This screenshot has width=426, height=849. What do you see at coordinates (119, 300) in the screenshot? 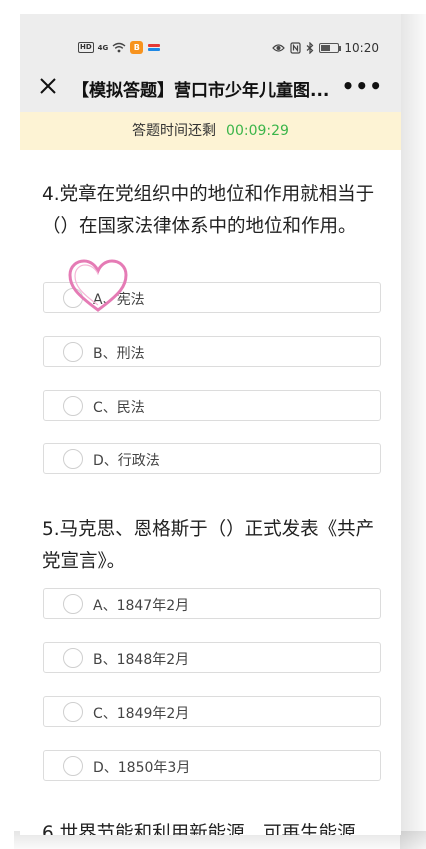
I see `option-label: A、宪法` at bounding box center [119, 300].